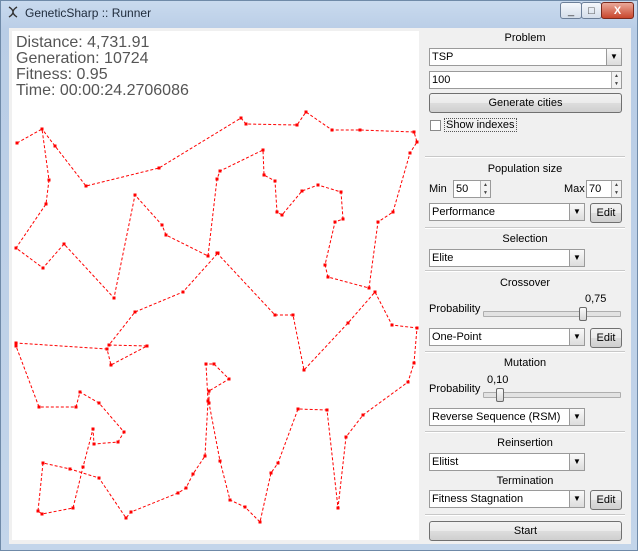  Describe the element at coordinates (507, 337) in the screenshot. I see `crossover-select: One-Point ▼` at that location.